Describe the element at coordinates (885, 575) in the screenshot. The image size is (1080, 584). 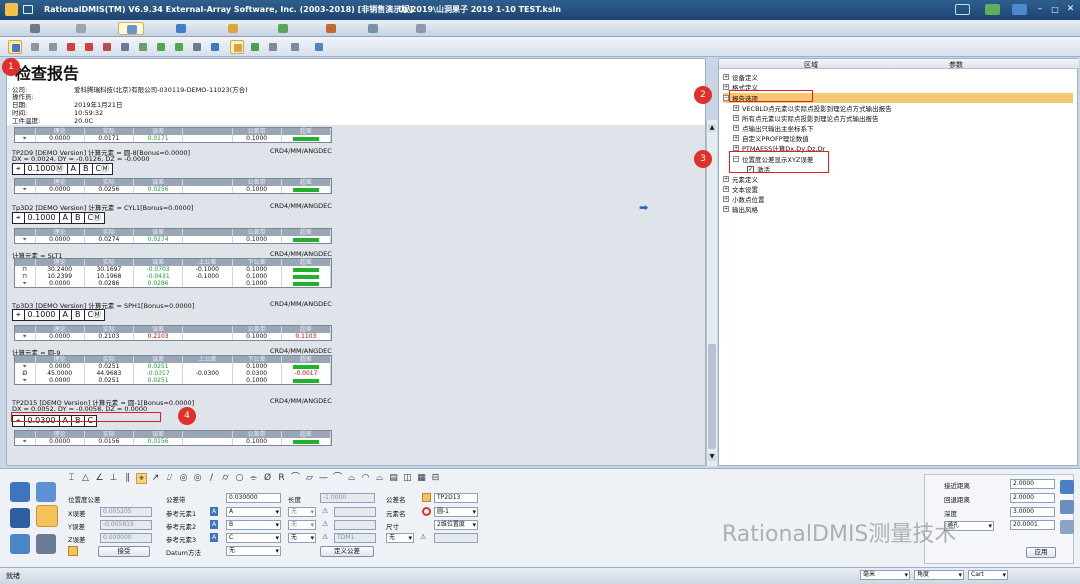
I see `unit-select: 毫米` at that location.